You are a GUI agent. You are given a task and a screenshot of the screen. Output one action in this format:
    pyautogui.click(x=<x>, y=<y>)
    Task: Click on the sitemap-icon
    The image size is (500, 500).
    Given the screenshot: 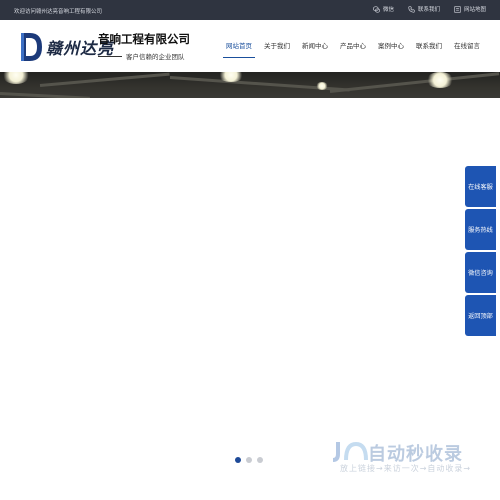 What is the action you would take?
    pyautogui.click(x=457, y=9)
    